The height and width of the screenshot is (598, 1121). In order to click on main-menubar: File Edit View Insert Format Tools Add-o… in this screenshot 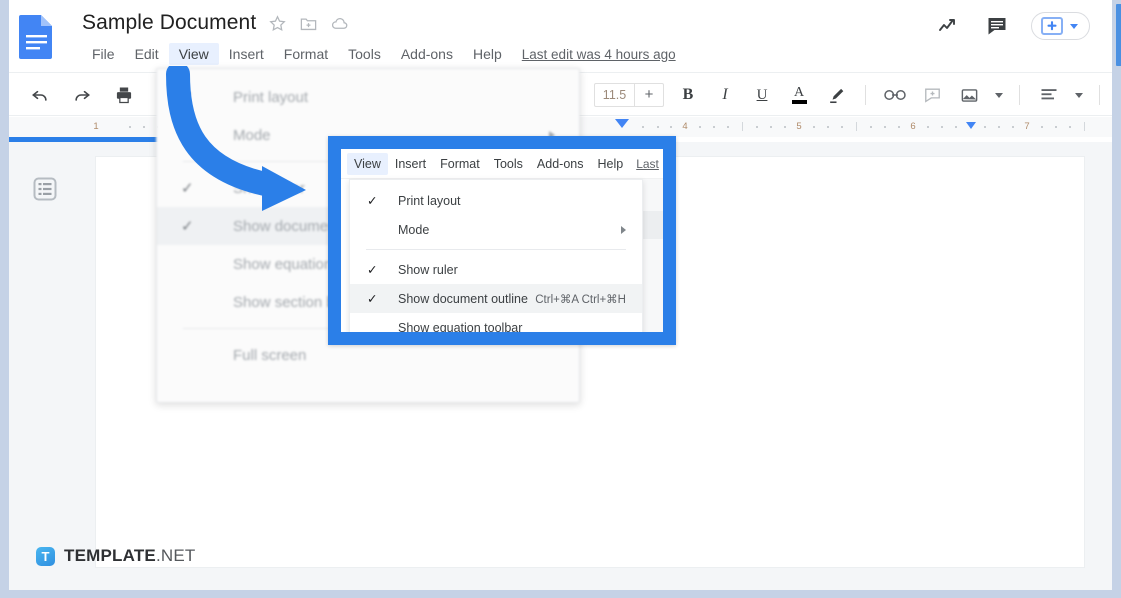, I will do `click(379, 54)`.